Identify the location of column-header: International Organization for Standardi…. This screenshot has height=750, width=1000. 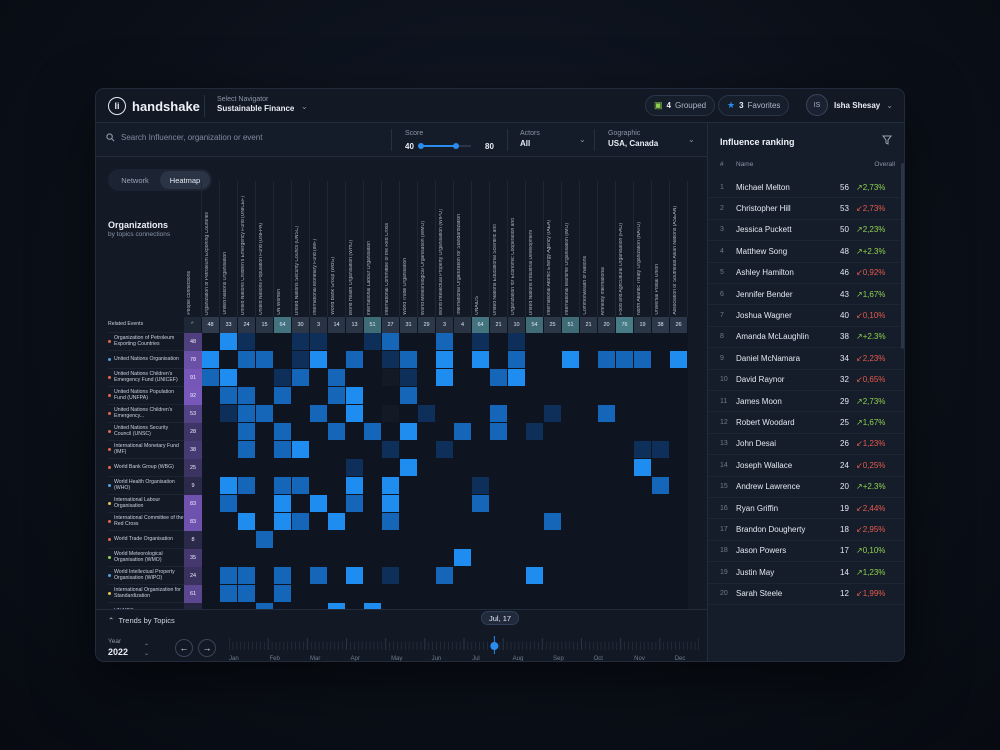
(463, 249).